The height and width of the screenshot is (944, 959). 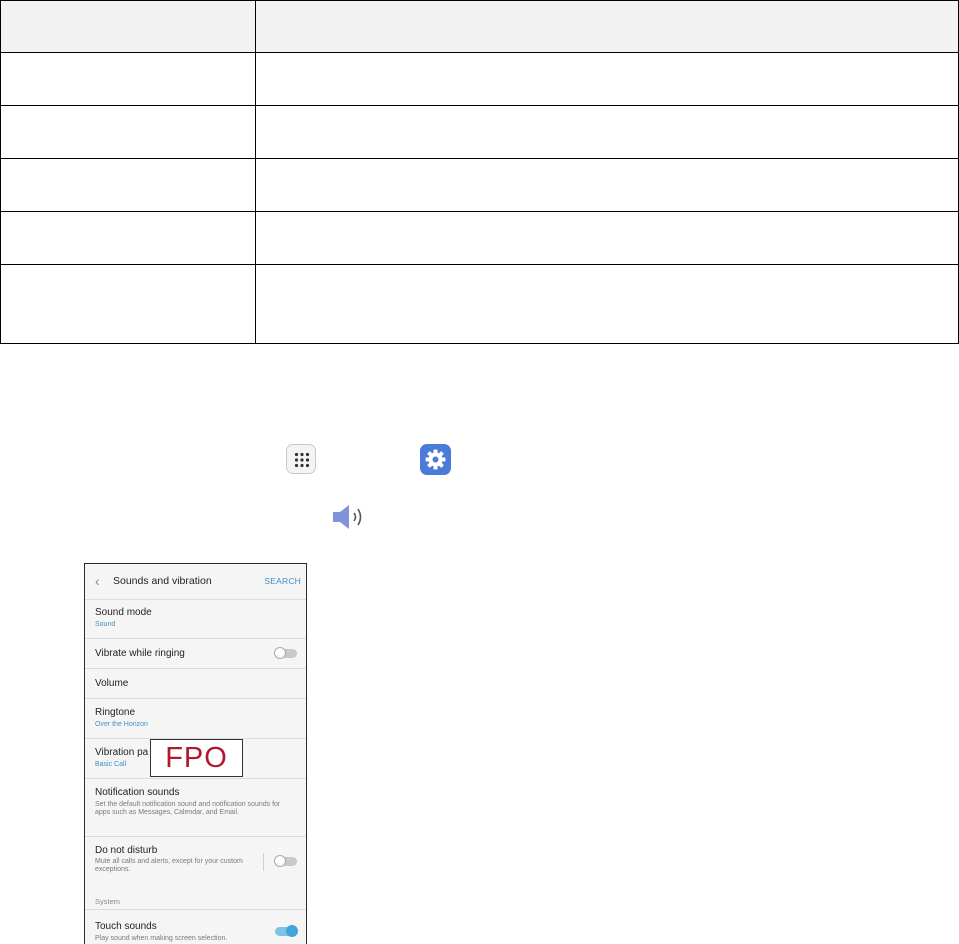 What do you see at coordinates (122, 752) in the screenshot?
I see `setting-title: Vibration pa` at bounding box center [122, 752].